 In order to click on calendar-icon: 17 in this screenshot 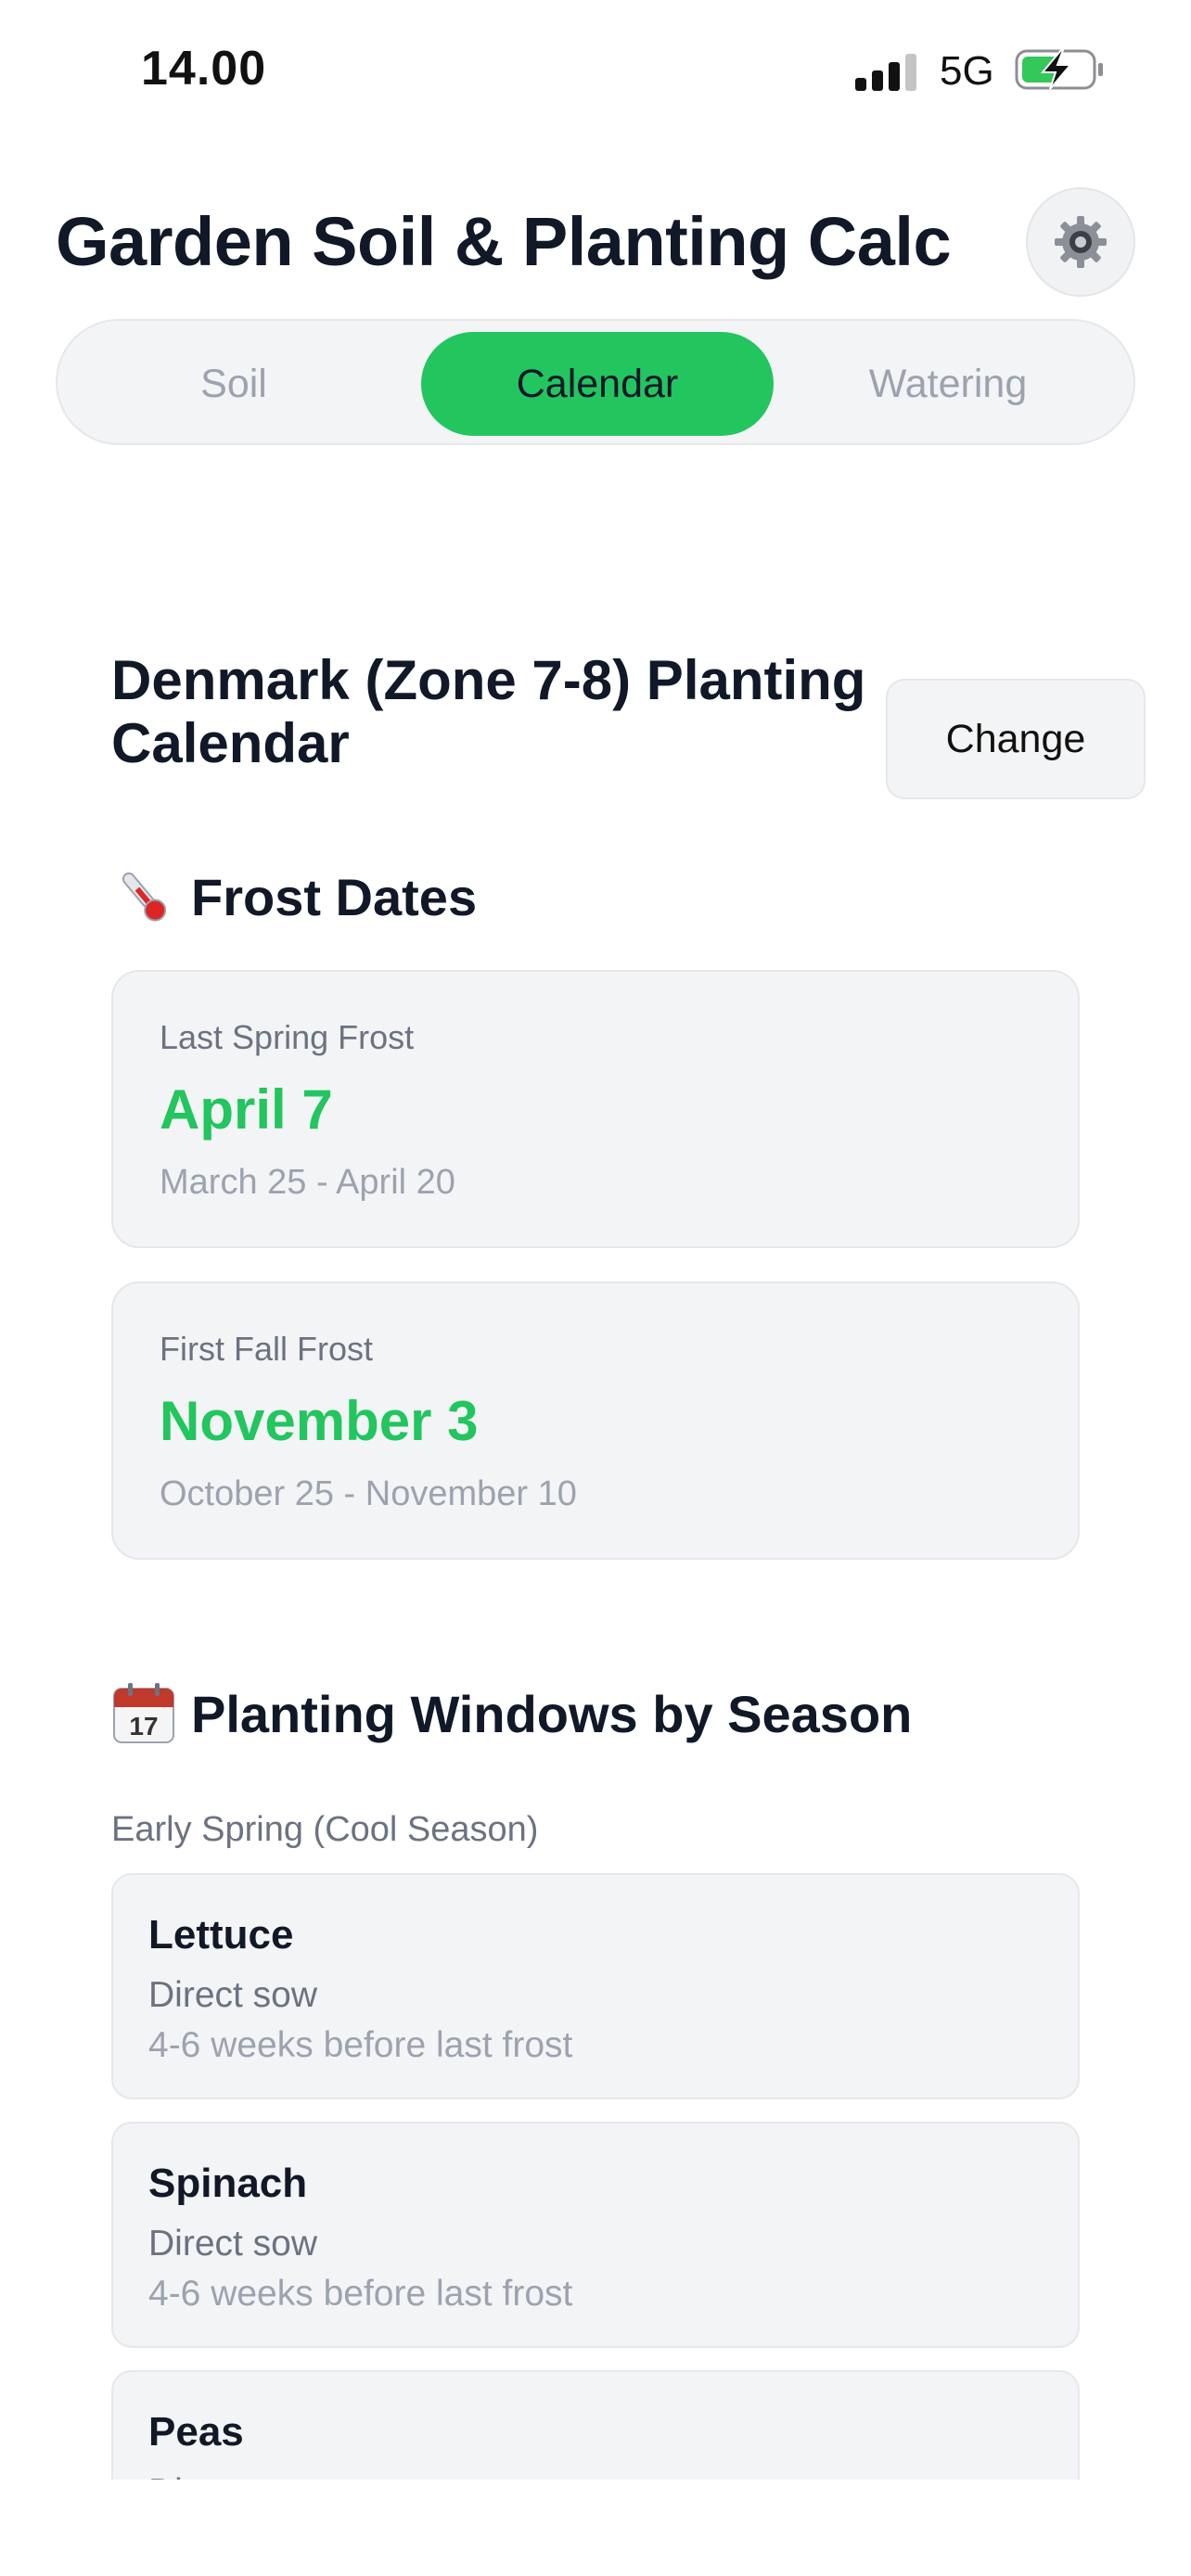, I will do `click(143, 1713)`.